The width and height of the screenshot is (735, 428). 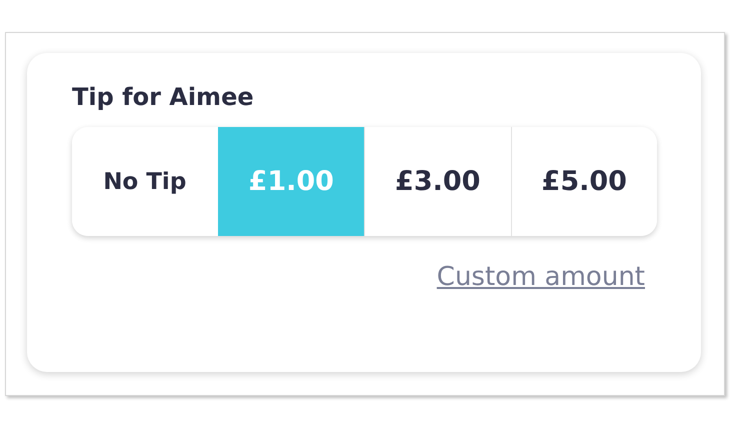 What do you see at coordinates (437, 181) in the screenshot?
I see `tip-option: £3.00` at bounding box center [437, 181].